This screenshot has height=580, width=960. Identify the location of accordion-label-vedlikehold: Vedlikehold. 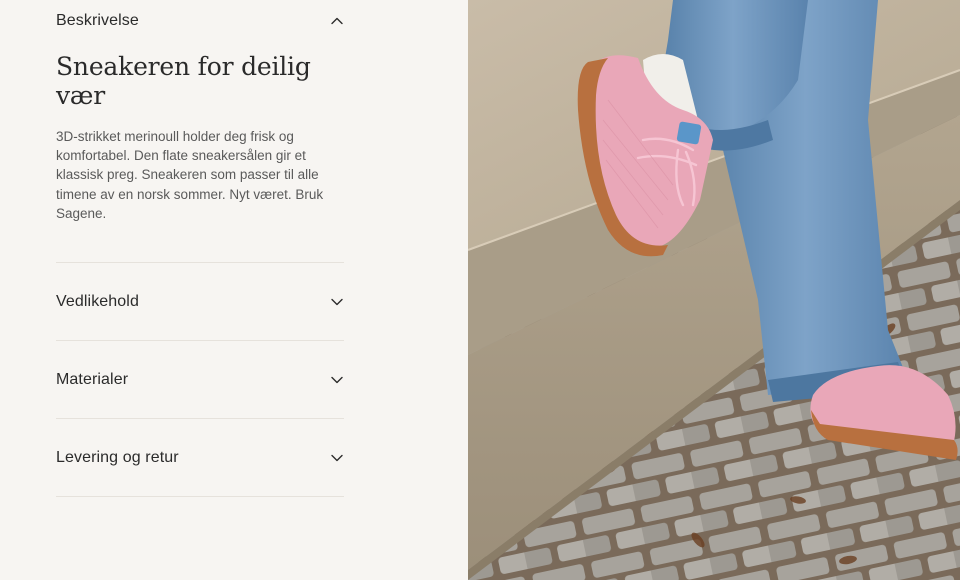
(97, 301).